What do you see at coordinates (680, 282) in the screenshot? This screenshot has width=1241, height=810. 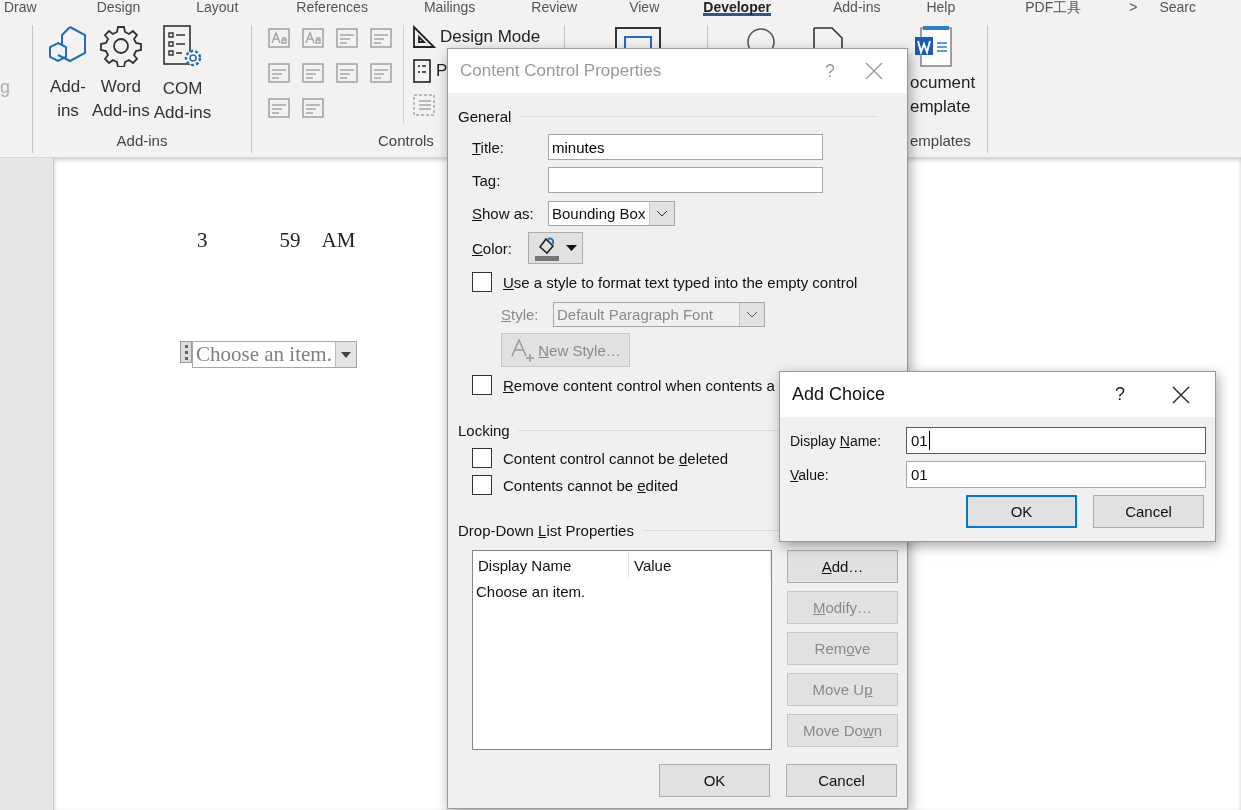 I see `checkbox-label: Use a style to format text typed into the empty control` at bounding box center [680, 282].